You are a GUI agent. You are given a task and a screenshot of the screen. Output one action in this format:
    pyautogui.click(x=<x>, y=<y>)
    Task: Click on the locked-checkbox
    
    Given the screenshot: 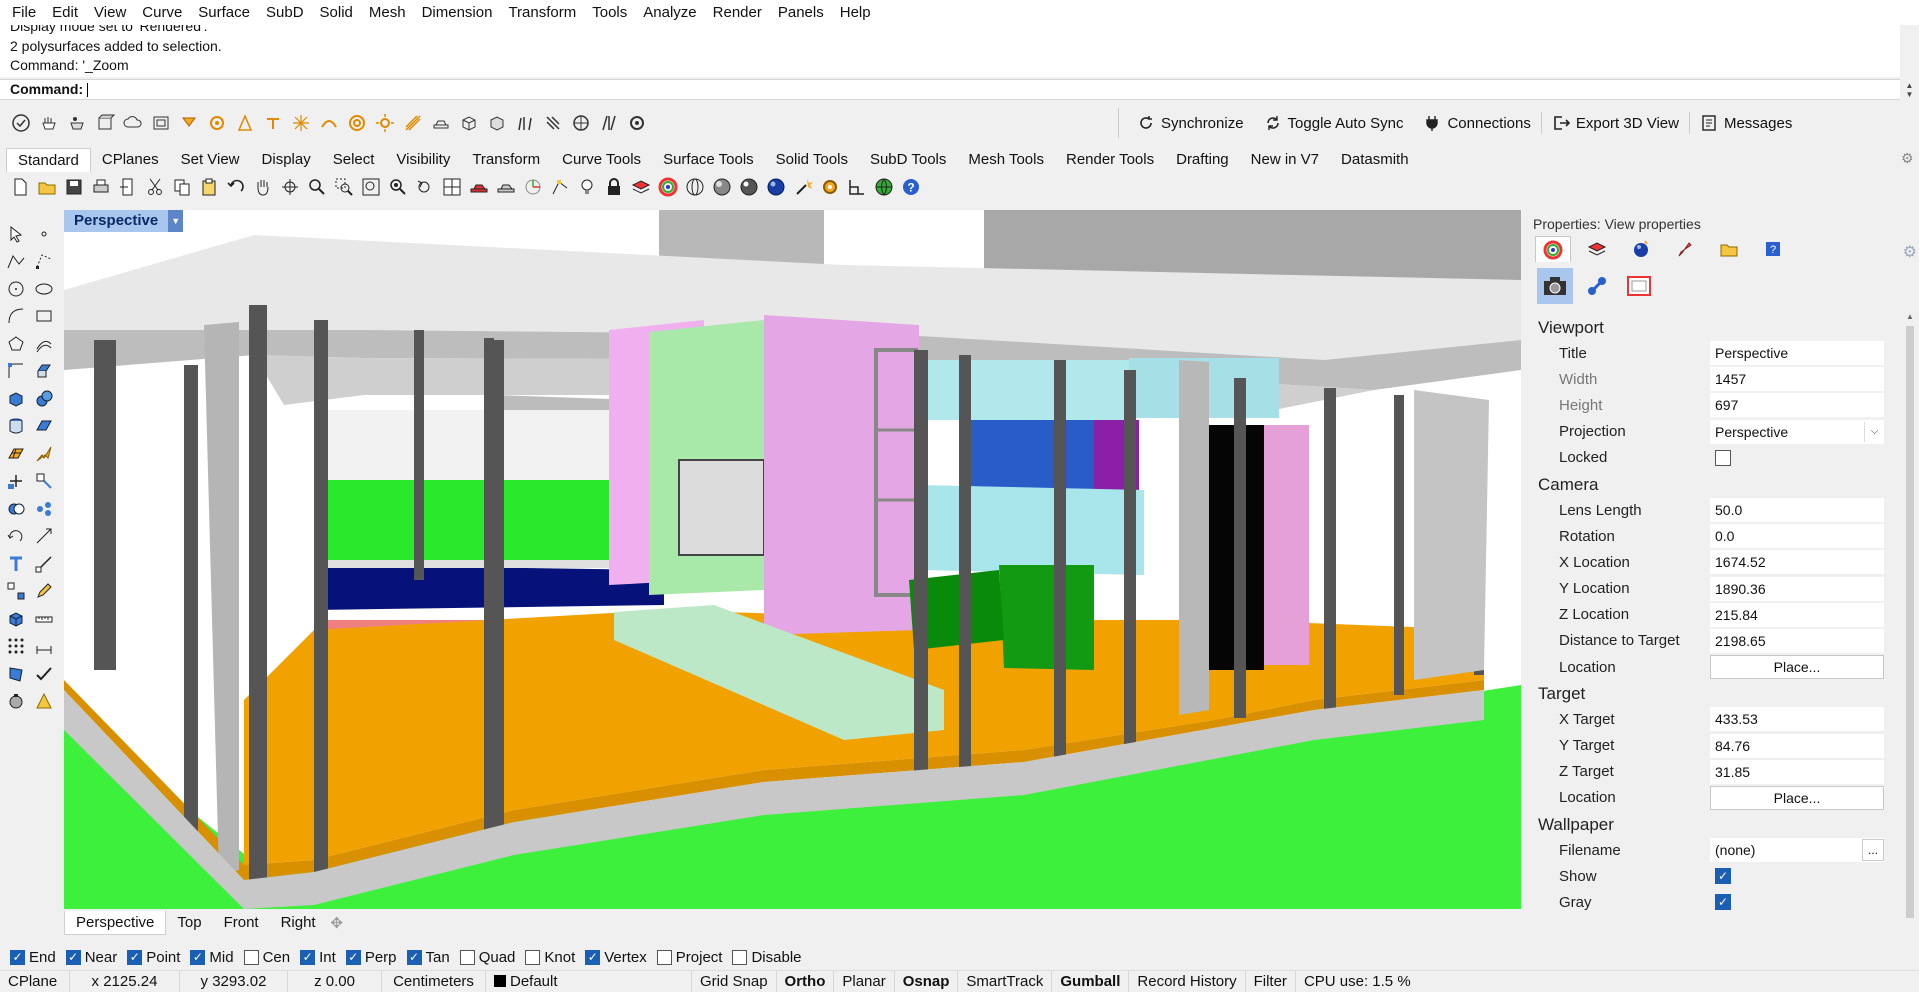 What is the action you would take?
    pyautogui.click(x=1723, y=457)
    